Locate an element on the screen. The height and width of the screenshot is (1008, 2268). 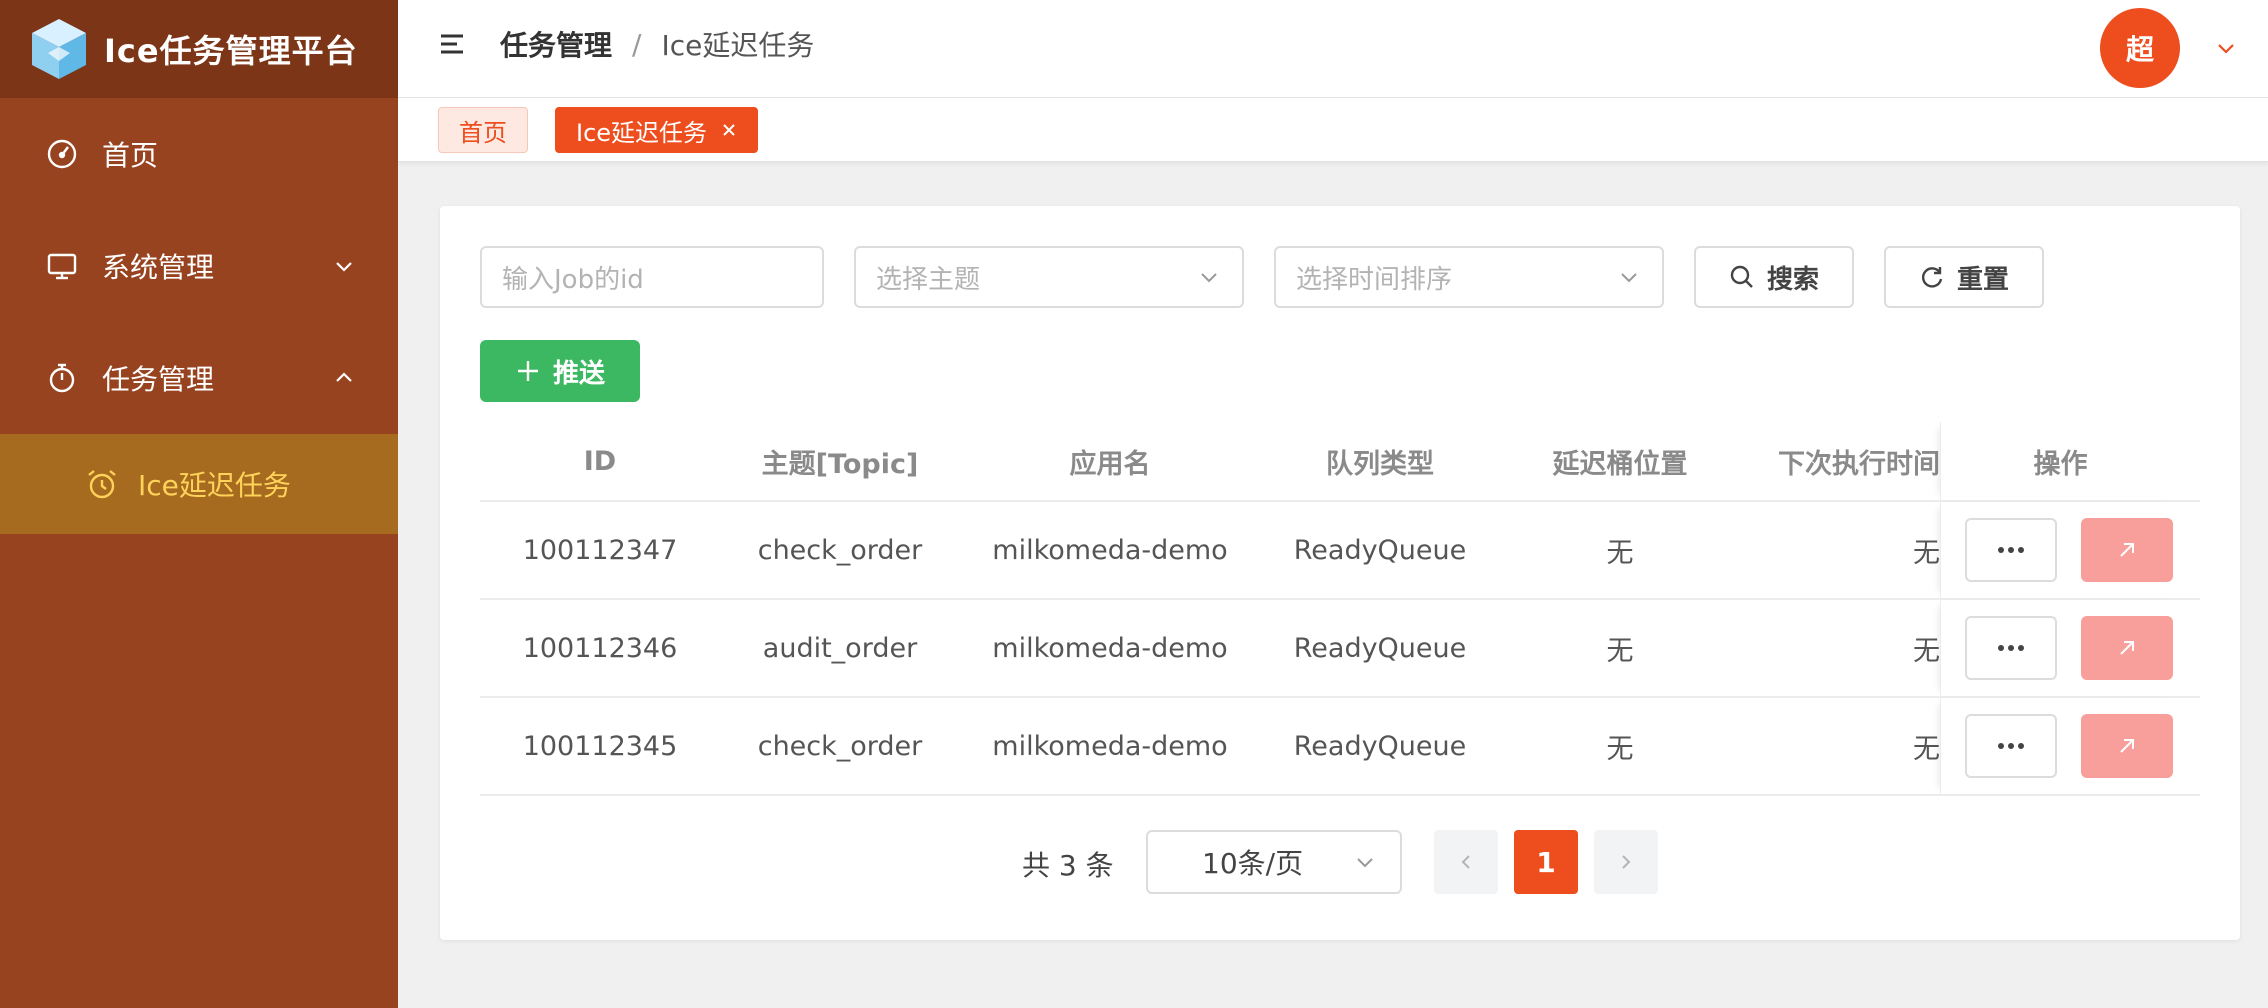
job-id-placeholder: 输入Job的id is located at coordinates (573, 279).